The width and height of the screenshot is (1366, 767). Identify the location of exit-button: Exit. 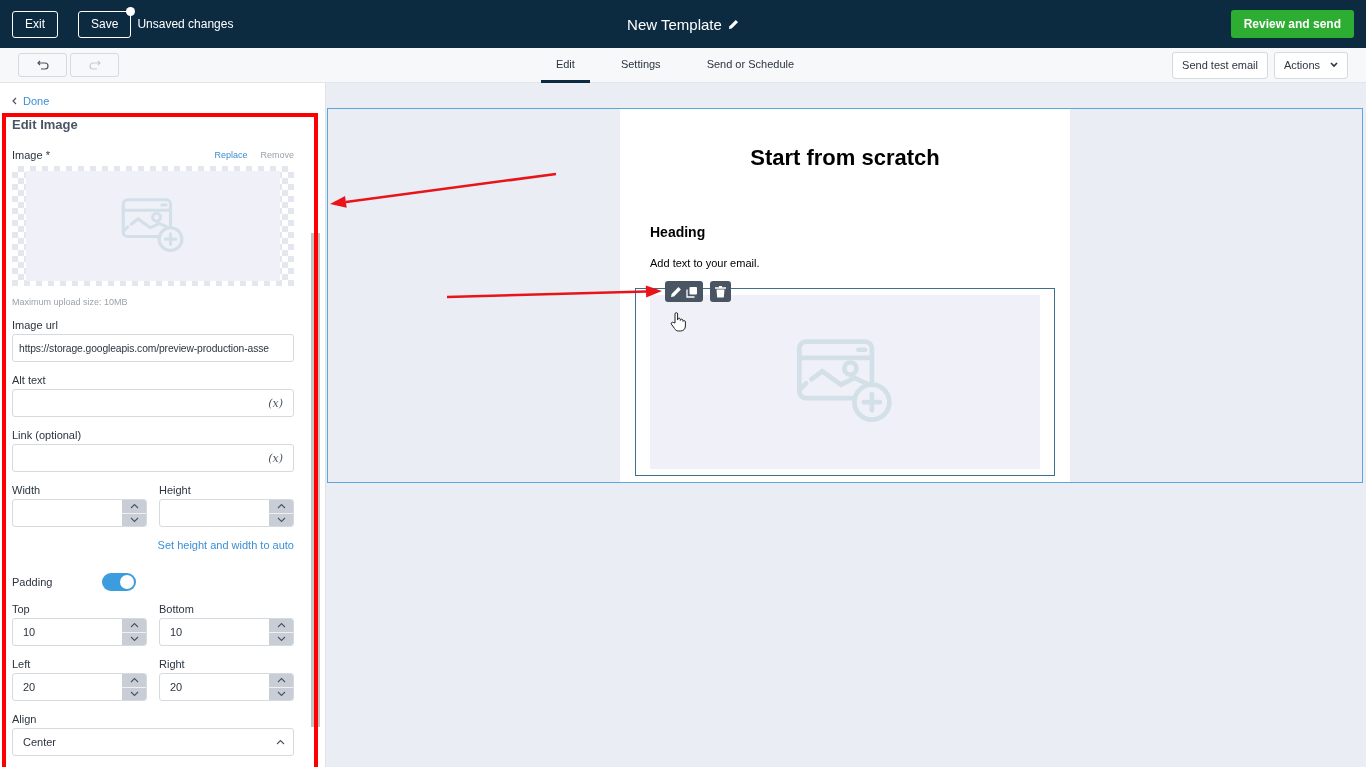
(35, 24).